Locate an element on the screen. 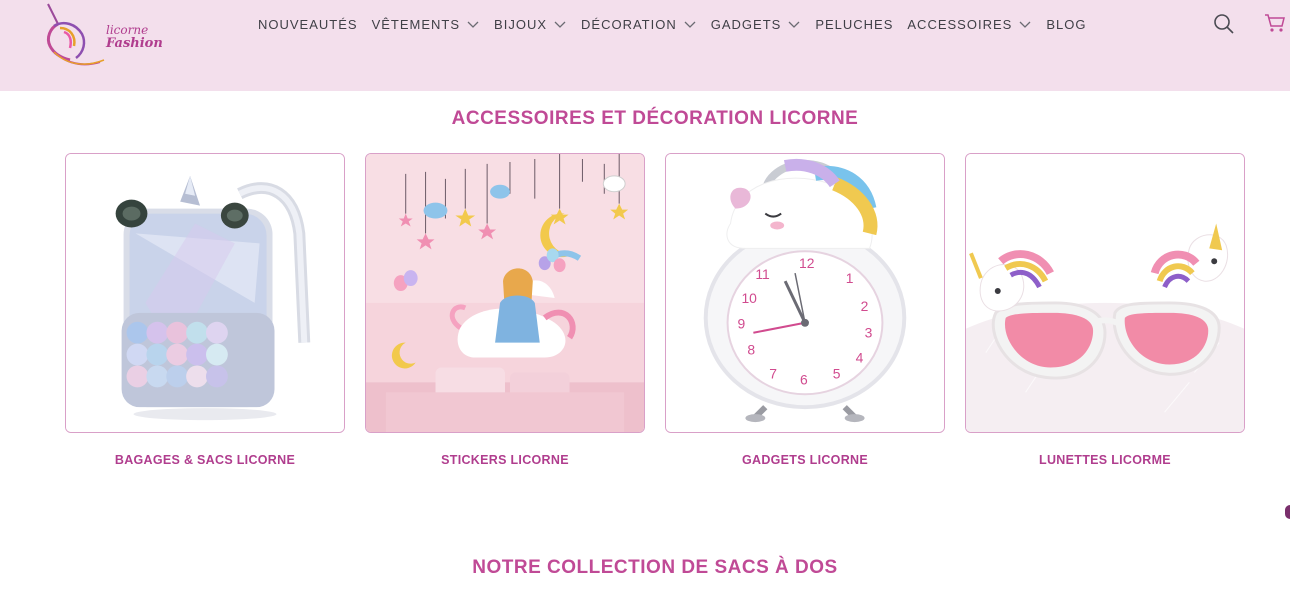 The height and width of the screenshot is (612, 1290). nav-item-bijoux: BIJOUX is located at coordinates (530, 24).